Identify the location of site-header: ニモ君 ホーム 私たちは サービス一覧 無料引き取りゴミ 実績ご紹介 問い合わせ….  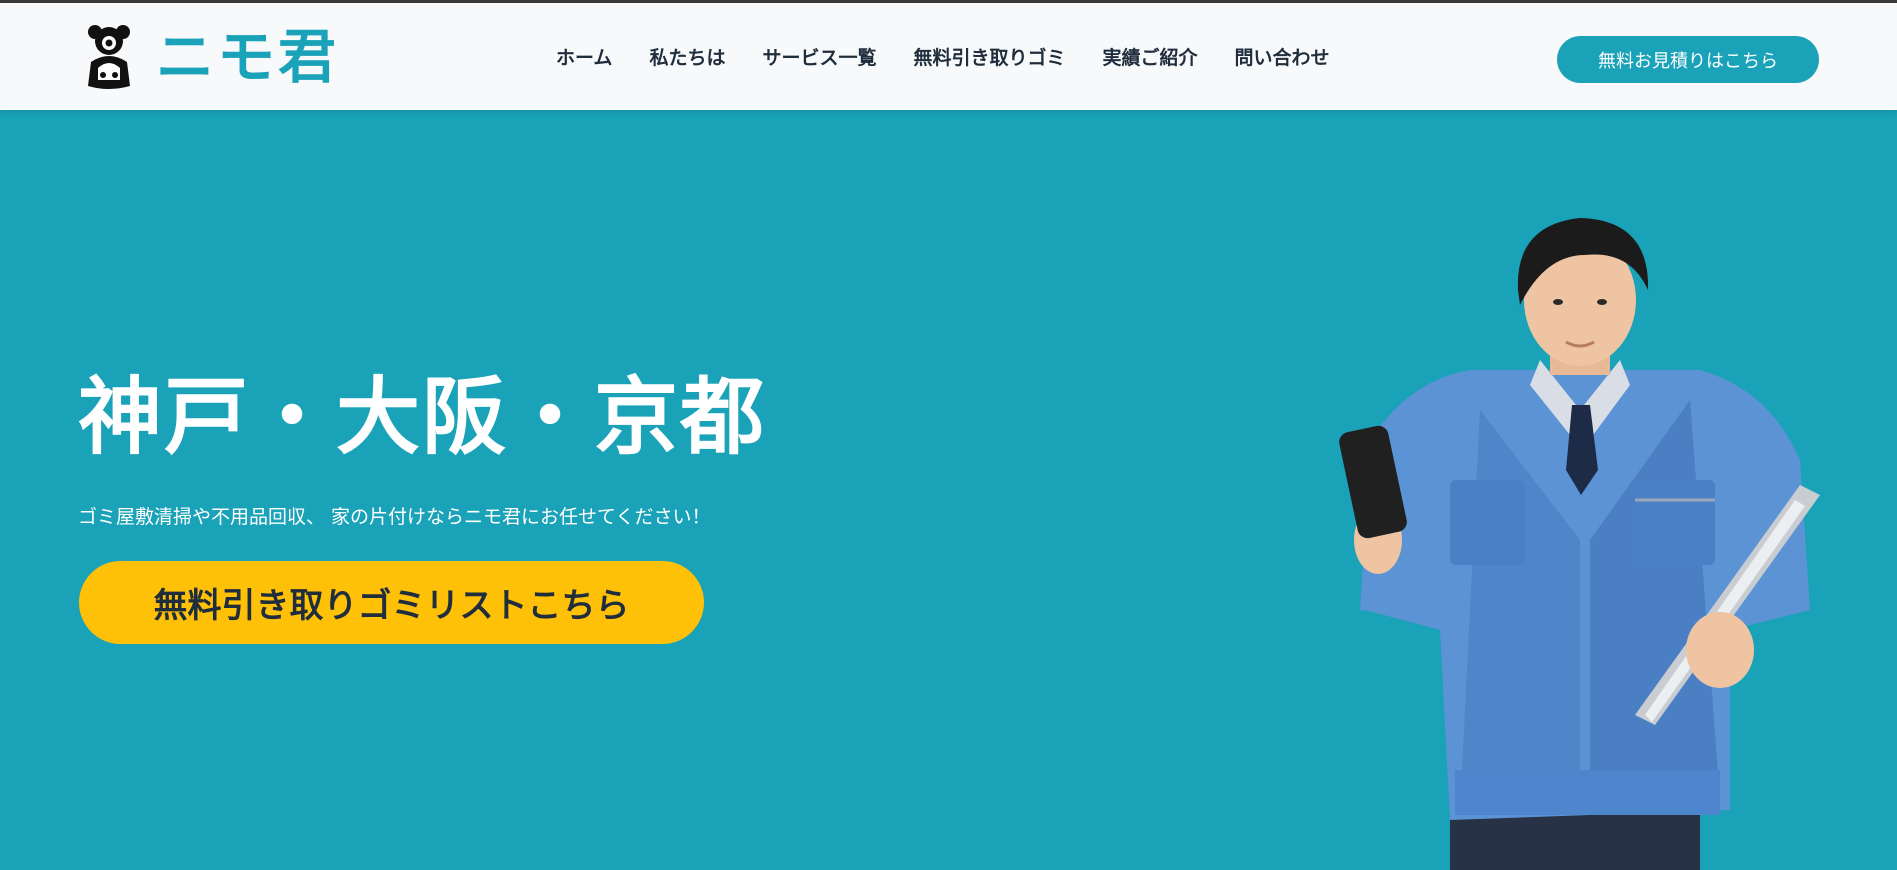
(948, 56).